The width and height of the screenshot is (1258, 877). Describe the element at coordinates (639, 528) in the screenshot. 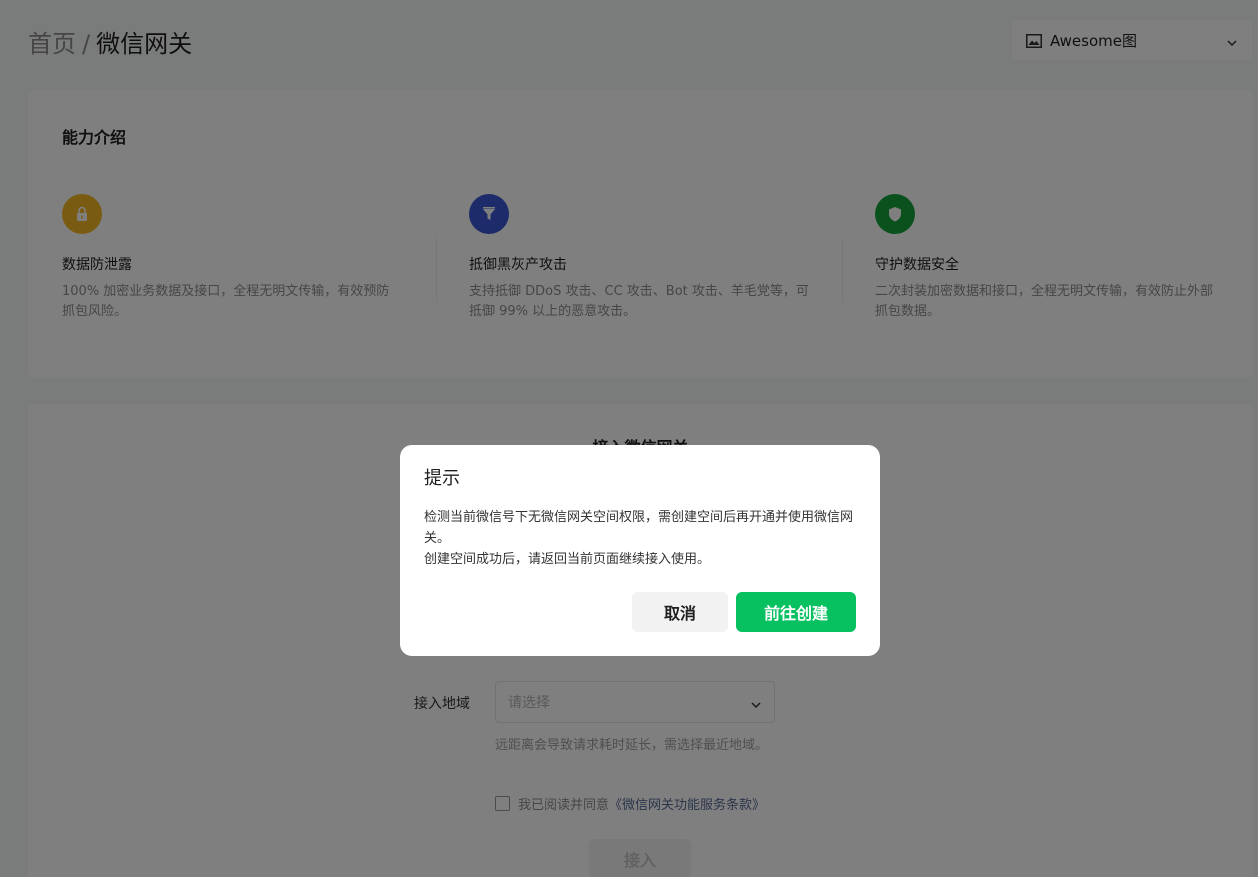

I see `dialog-message-line: 检测当前微信号下无微信网关空间权限，需创建空间后再开通并使用微信网关。` at that location.